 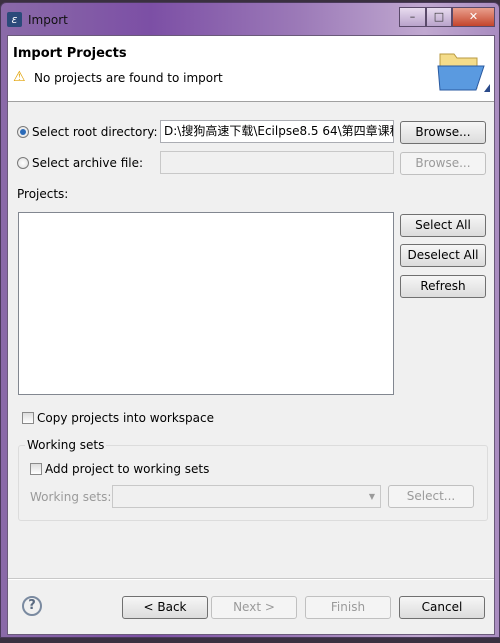 What do you see at coordinates (36, 469) in the screenshot?
I see `add-to-working-sets-checkbox` at bounding box center [36, 469].